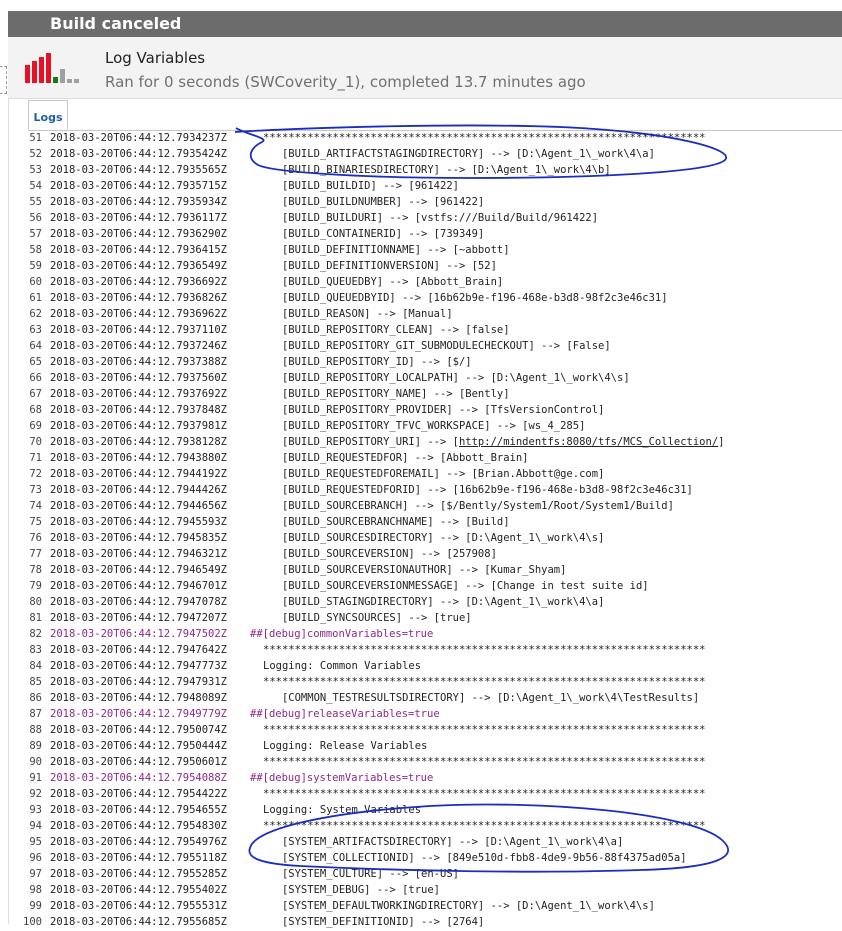 Image resolution: width=842 pixels, height=931 pixels. I want to click on log-timestamp: 2018-03-20T06:44:12.7954088Z, so click(139, 778).